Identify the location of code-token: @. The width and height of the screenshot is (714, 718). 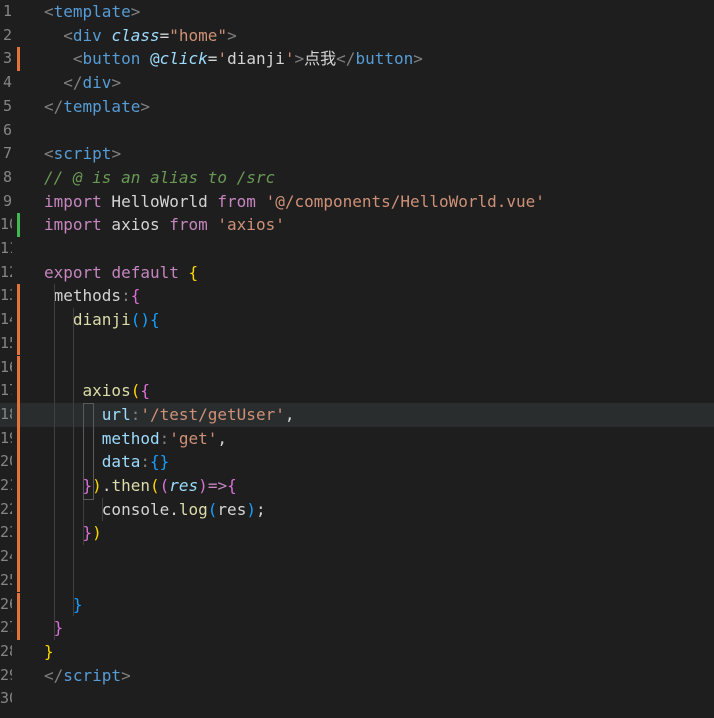
(154, 59).